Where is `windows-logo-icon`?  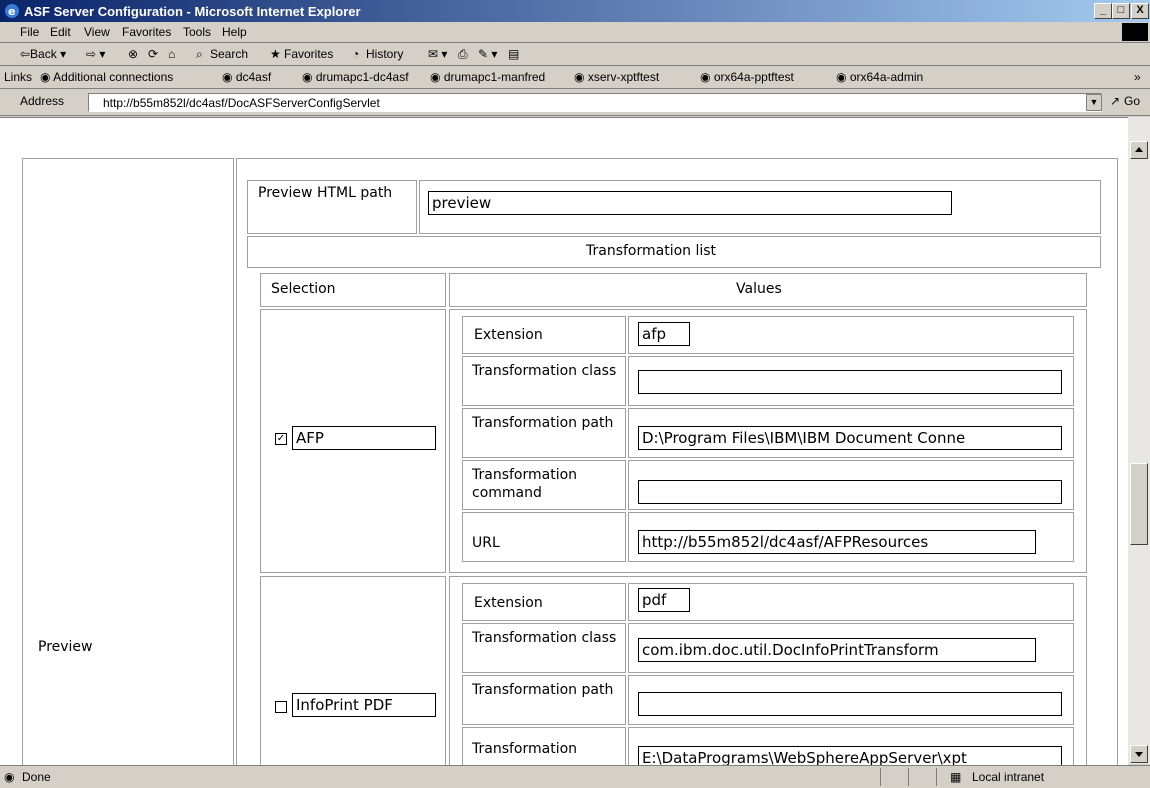 windows-logo-icon is located at coordinates (1135, 32).